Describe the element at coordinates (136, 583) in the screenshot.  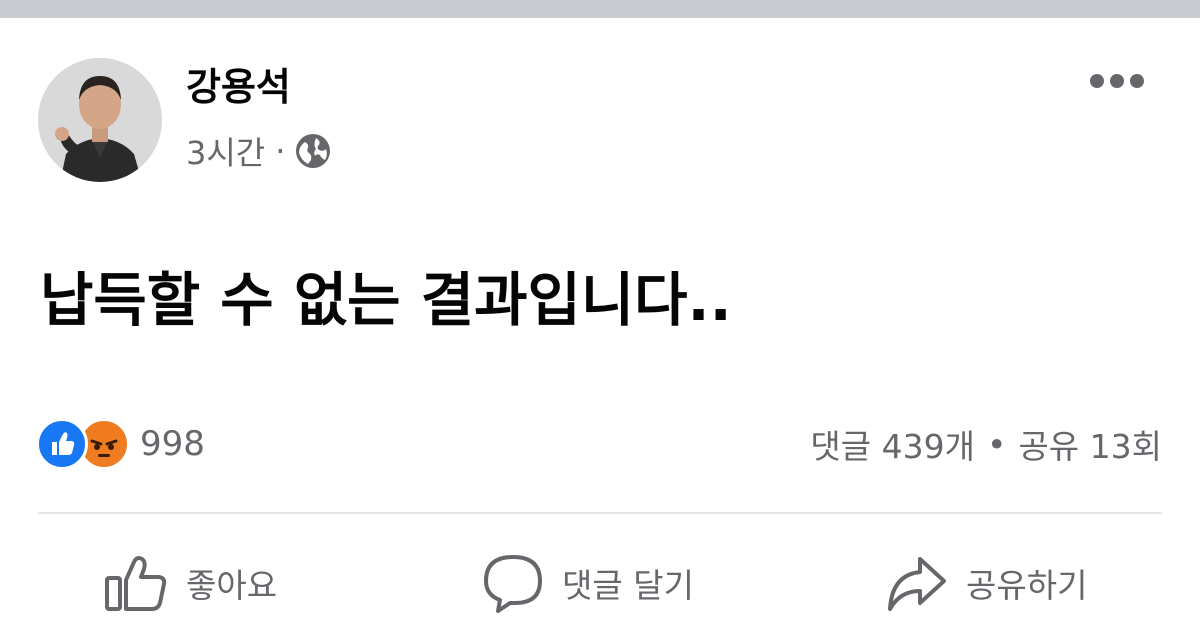
I see `thumbs-up-icon` at that location.